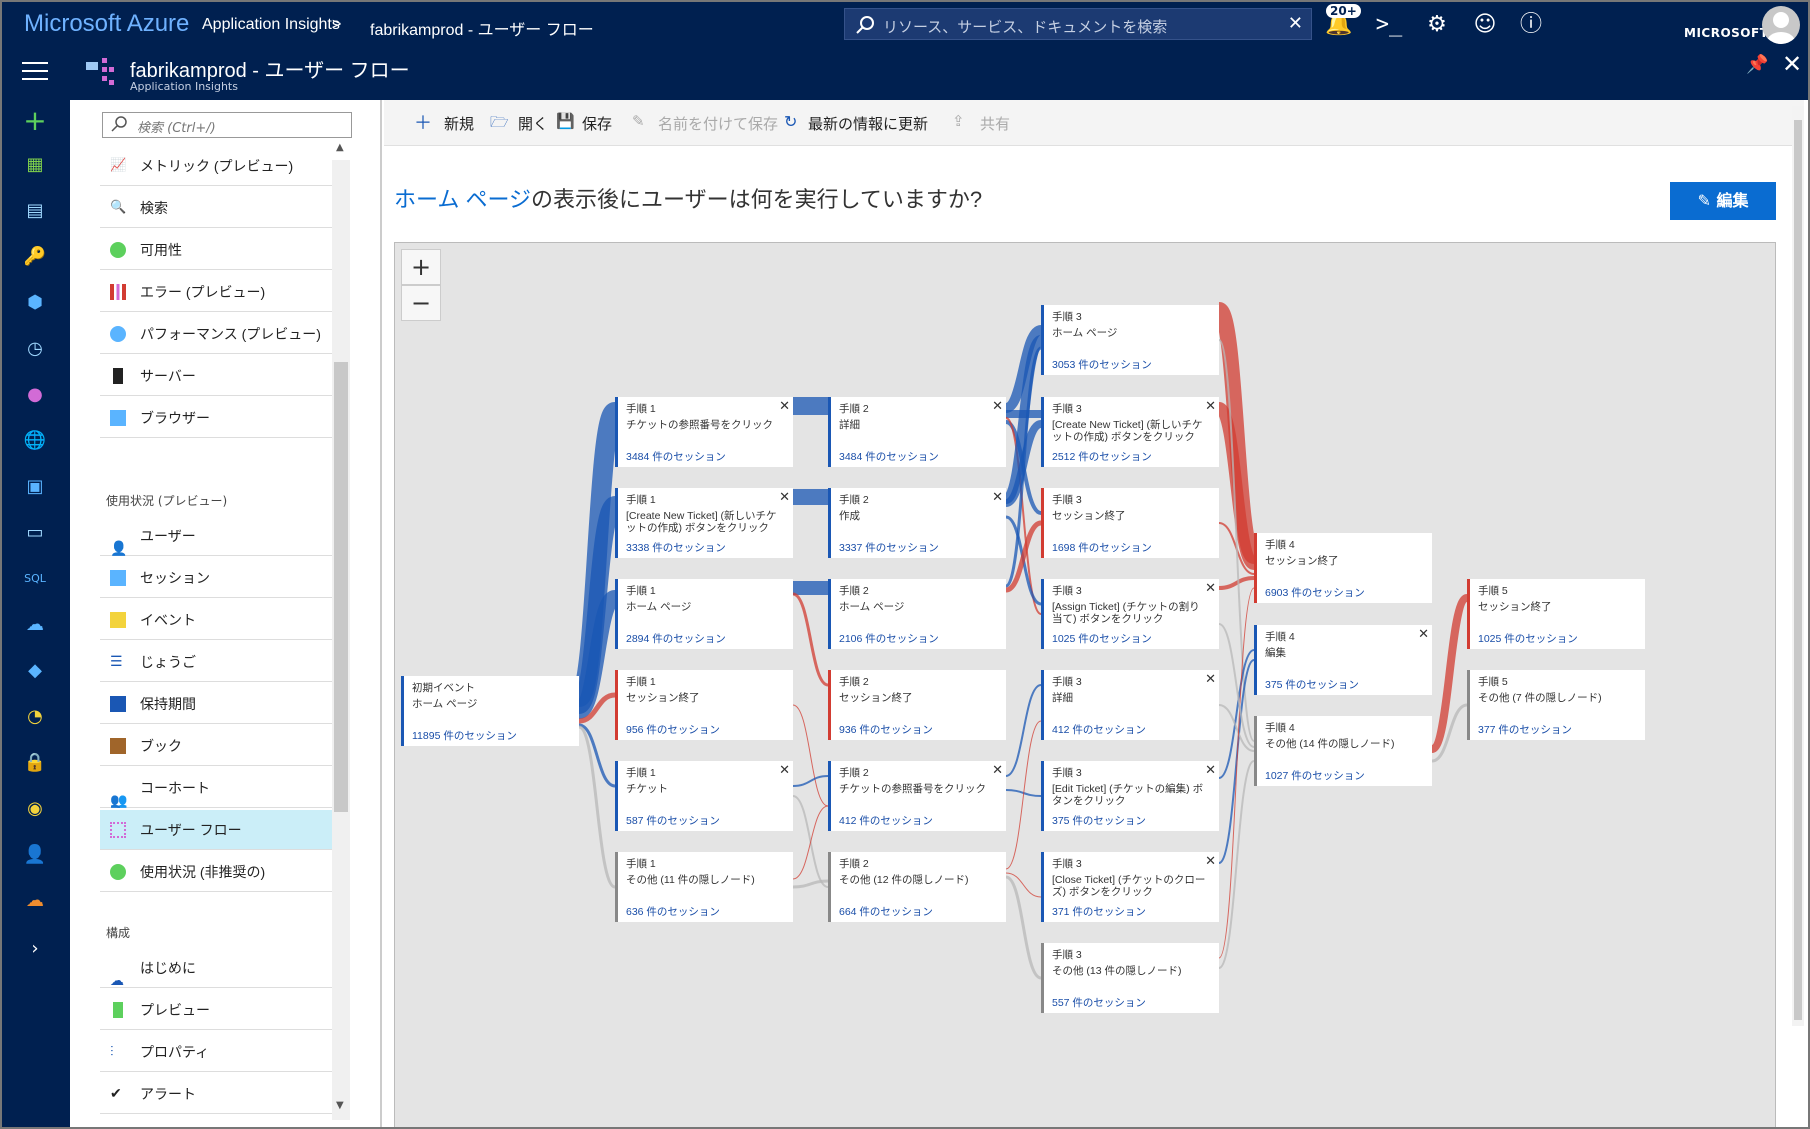 The width and height of the screenshot is (1810, 1129). What do you see at coordinates (340, 147) in the screenshot?
I see `scroll-up-icon: ▲` at bounding box center [340, 147].